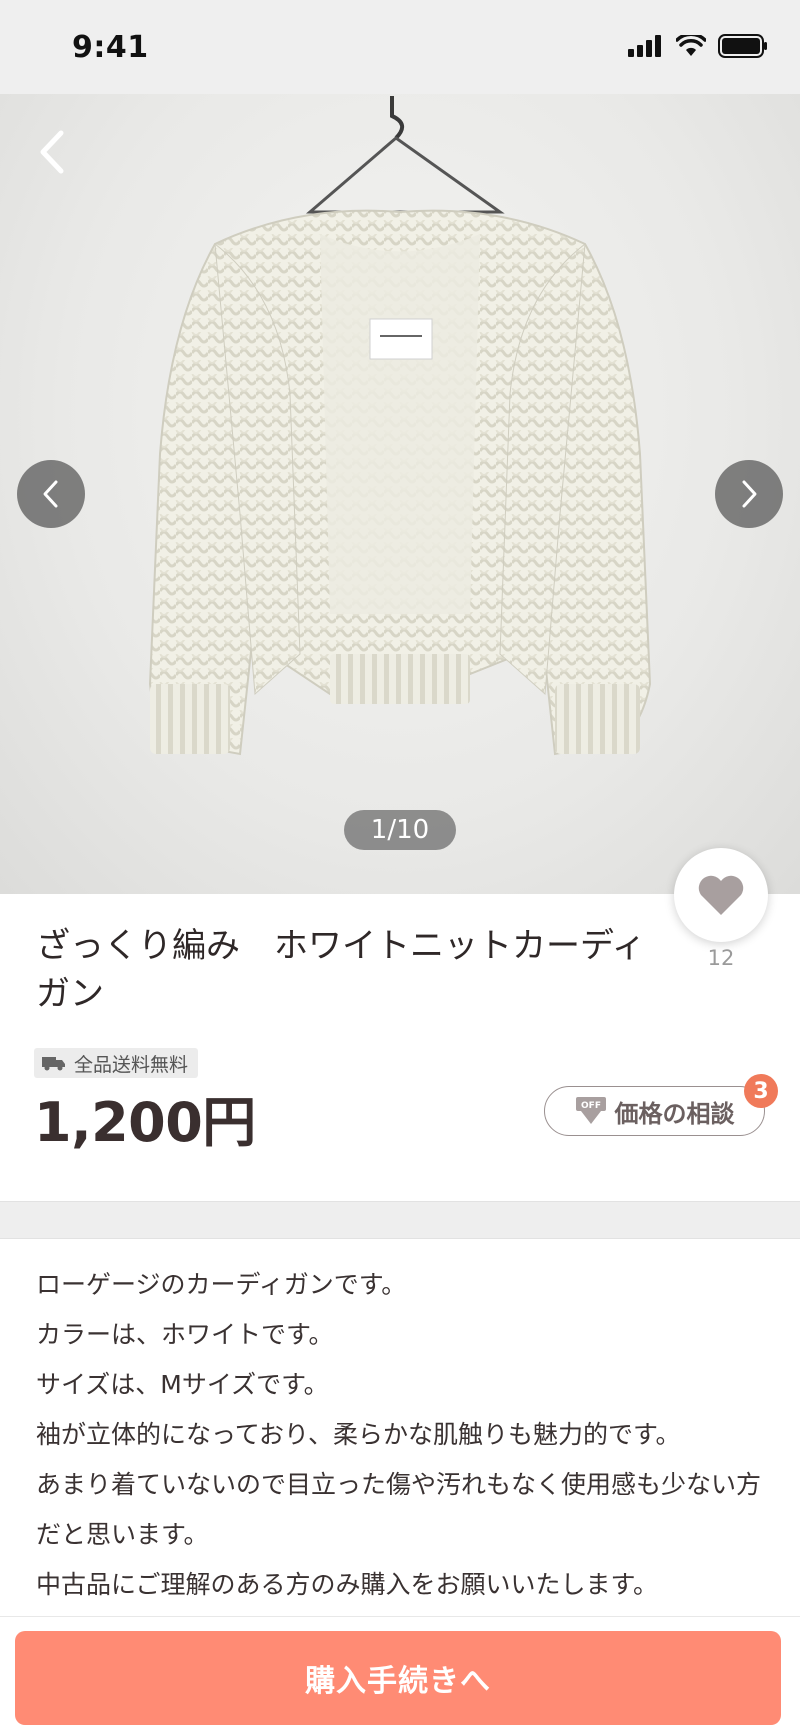 This screenshot has width=800, height=1732. I want to click on description-line: 中古品にご理解のある方のみ購入をお願いいたします。, so click(347, 1584).